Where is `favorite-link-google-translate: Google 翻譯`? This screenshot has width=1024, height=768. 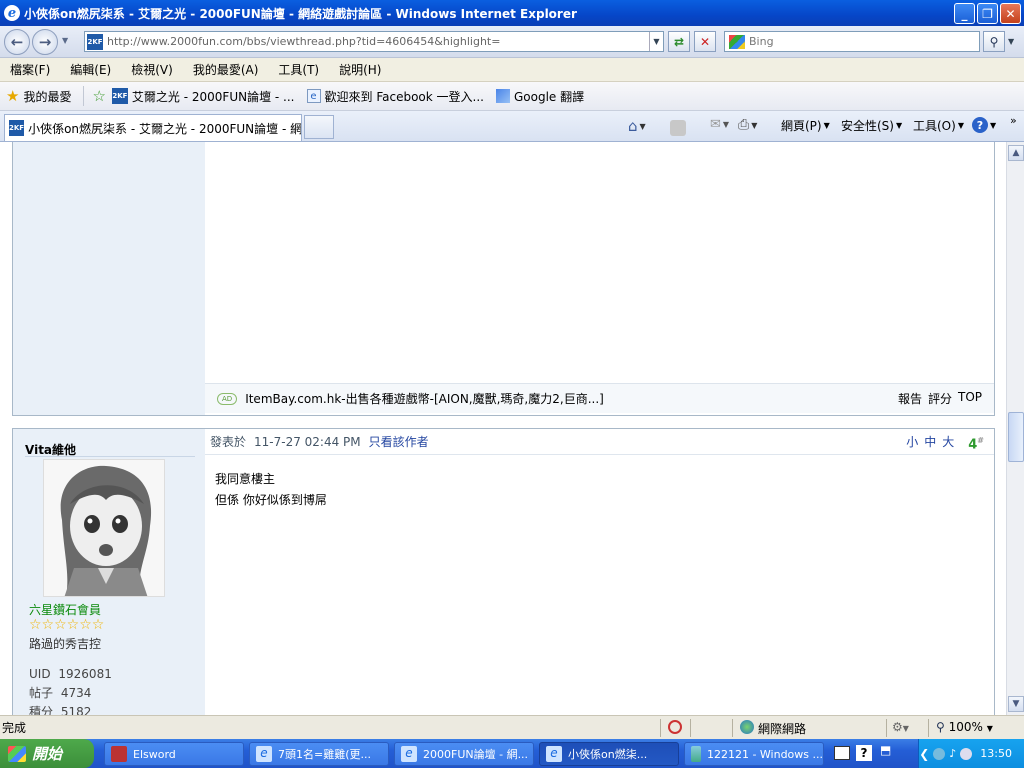
favorite-link-google-translate: Google 翻譯 is located at coordinates (549, 96).